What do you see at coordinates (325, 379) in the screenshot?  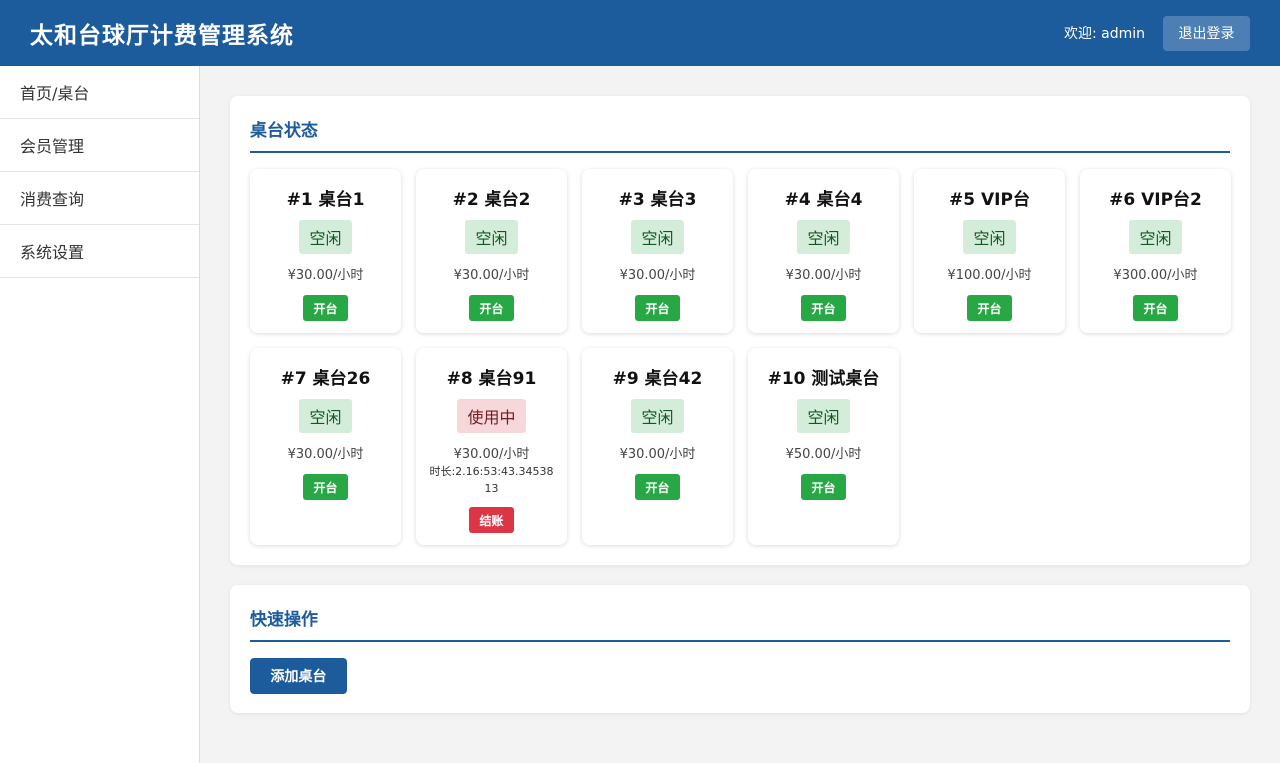 I see `table-name: #7 桌台26` at bounding box center [325, 379].